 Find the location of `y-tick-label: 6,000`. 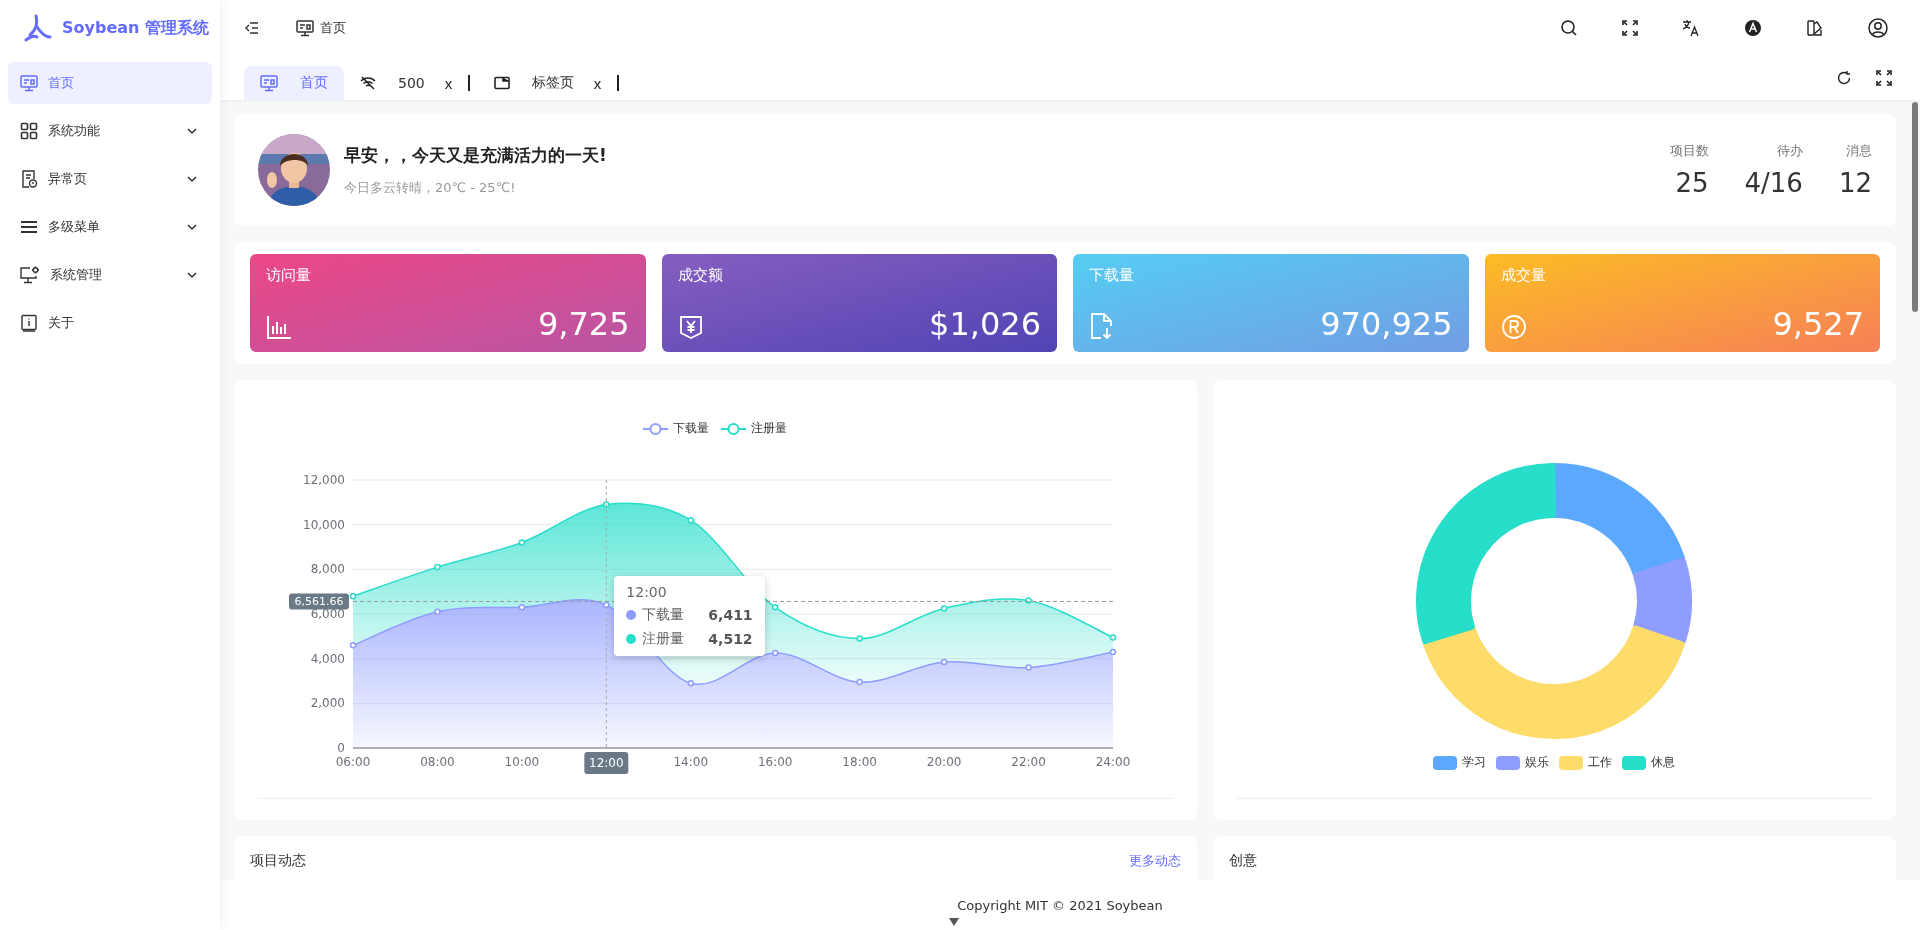

y-tick-label: 6,000 is located at coordinates (327, 614).